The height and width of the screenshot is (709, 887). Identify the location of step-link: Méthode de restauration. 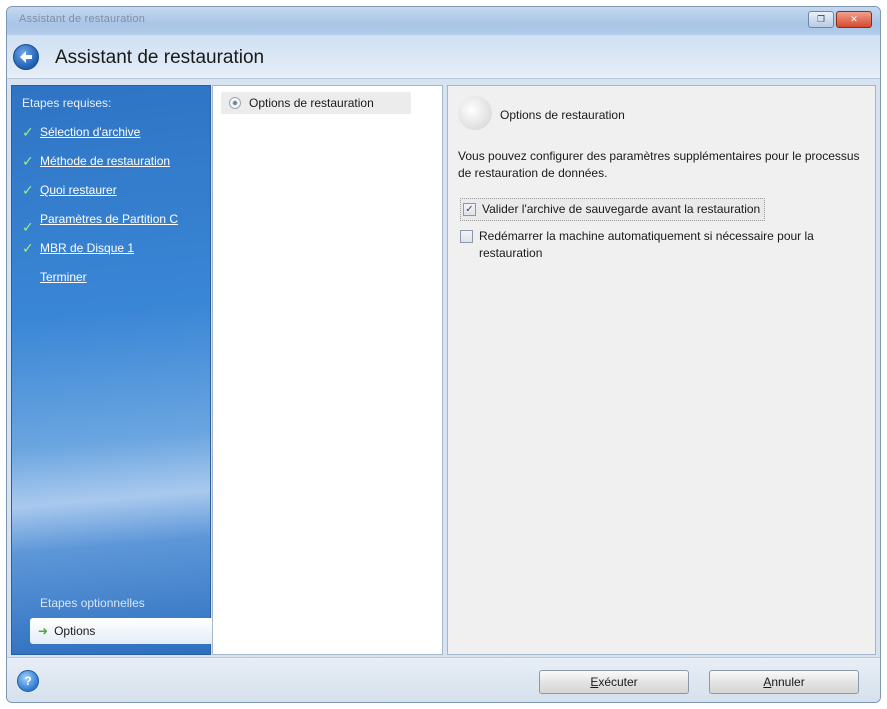
(105, 161).